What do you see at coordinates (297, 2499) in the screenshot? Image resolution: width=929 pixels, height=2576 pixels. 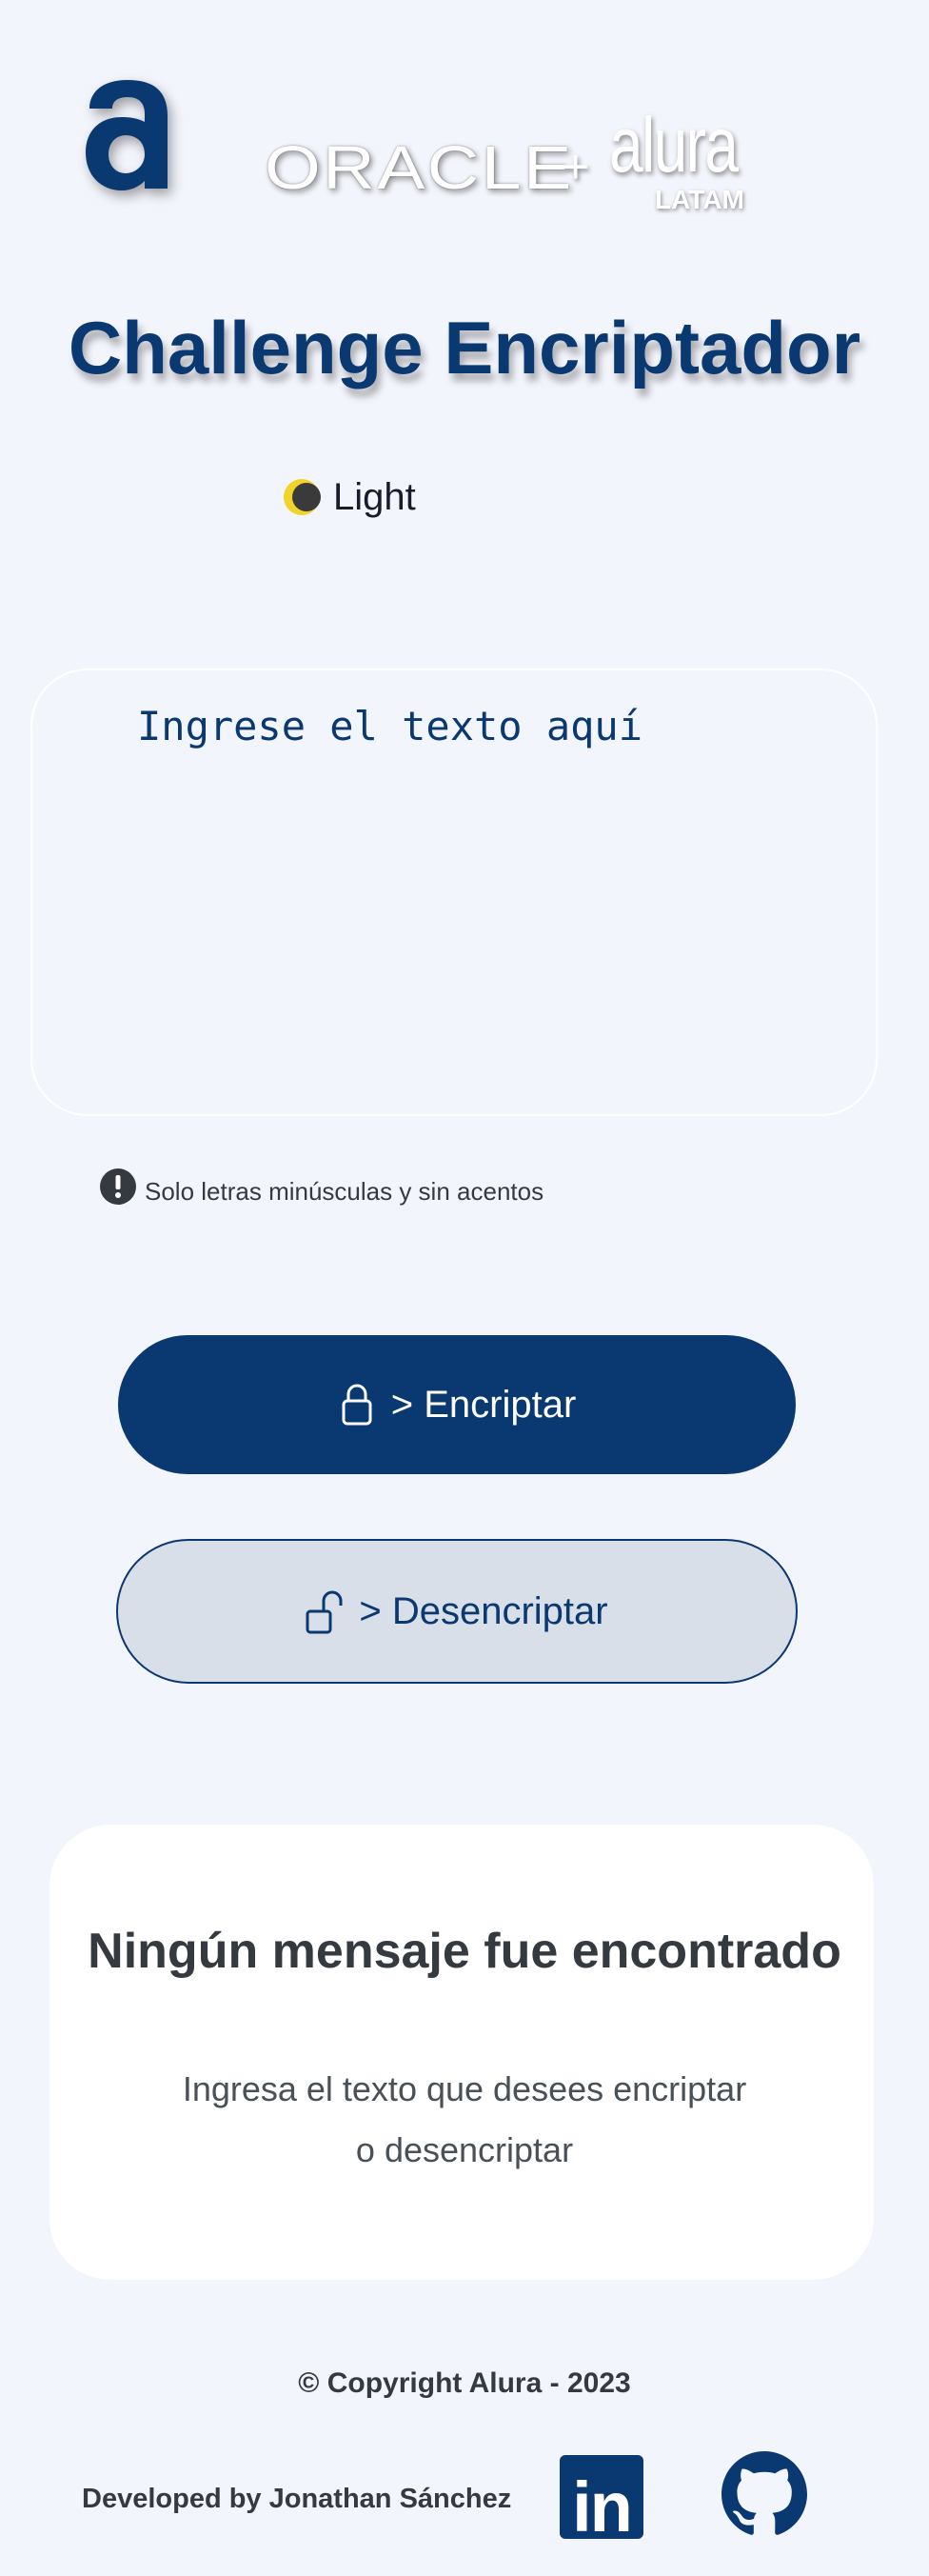 I see `developer-credit: Developed by Jonathan Sánchez` at bounding box center [297, 2499].